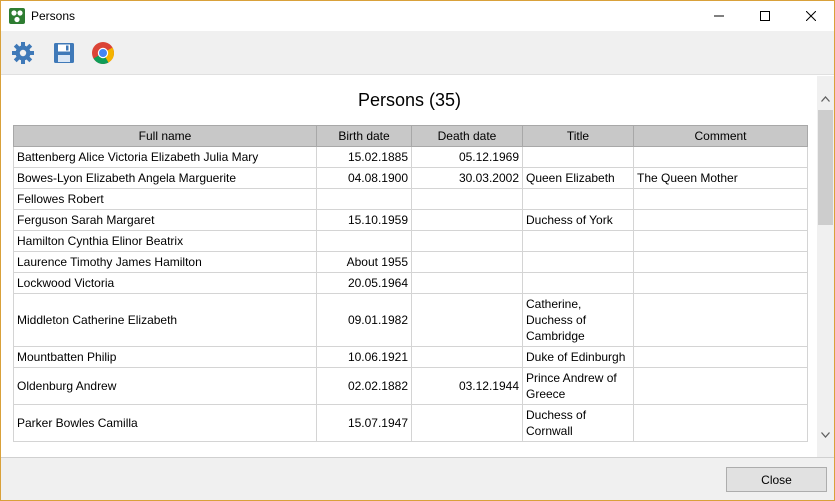 The image size is (835, 501). What do you see at coordinates (165, 423) in the screenshot?
I see `cell-full-name: Parker Bowles Camilla` at bounding box center [165, 423].